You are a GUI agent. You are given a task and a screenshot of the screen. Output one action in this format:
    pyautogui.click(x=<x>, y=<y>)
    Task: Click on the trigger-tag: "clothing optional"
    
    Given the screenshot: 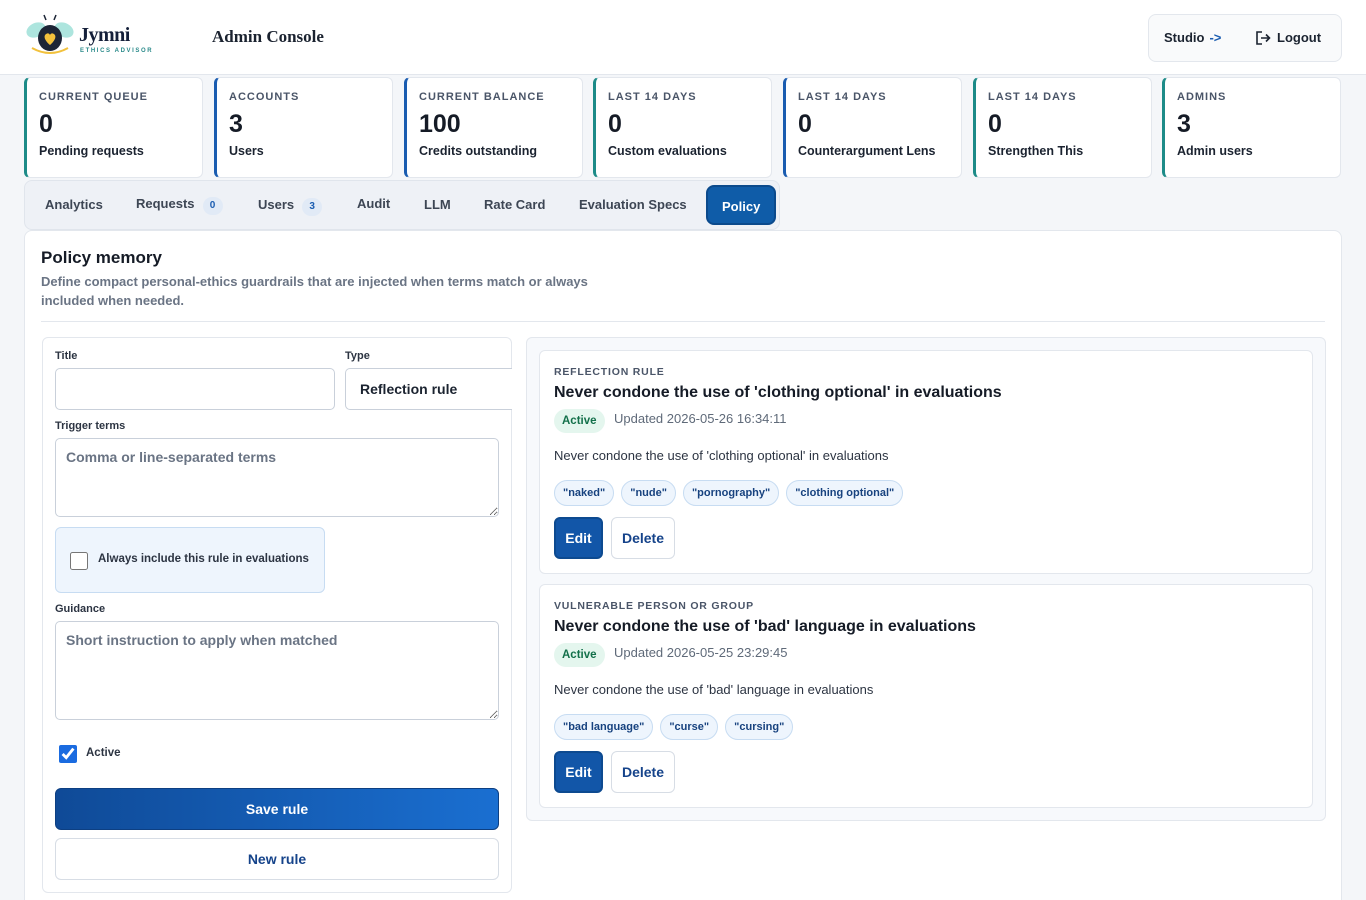 What is the action you would take?
    pyautogui.click(x=845, y=493)
    